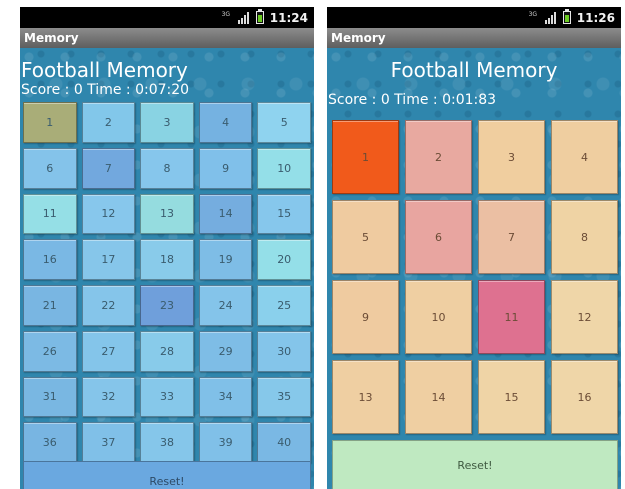 This screenshot has height=489, width=625. Describe the element at coordinates (595, 17) in the screenshot. I see `status-clock: 11:26` at that location.